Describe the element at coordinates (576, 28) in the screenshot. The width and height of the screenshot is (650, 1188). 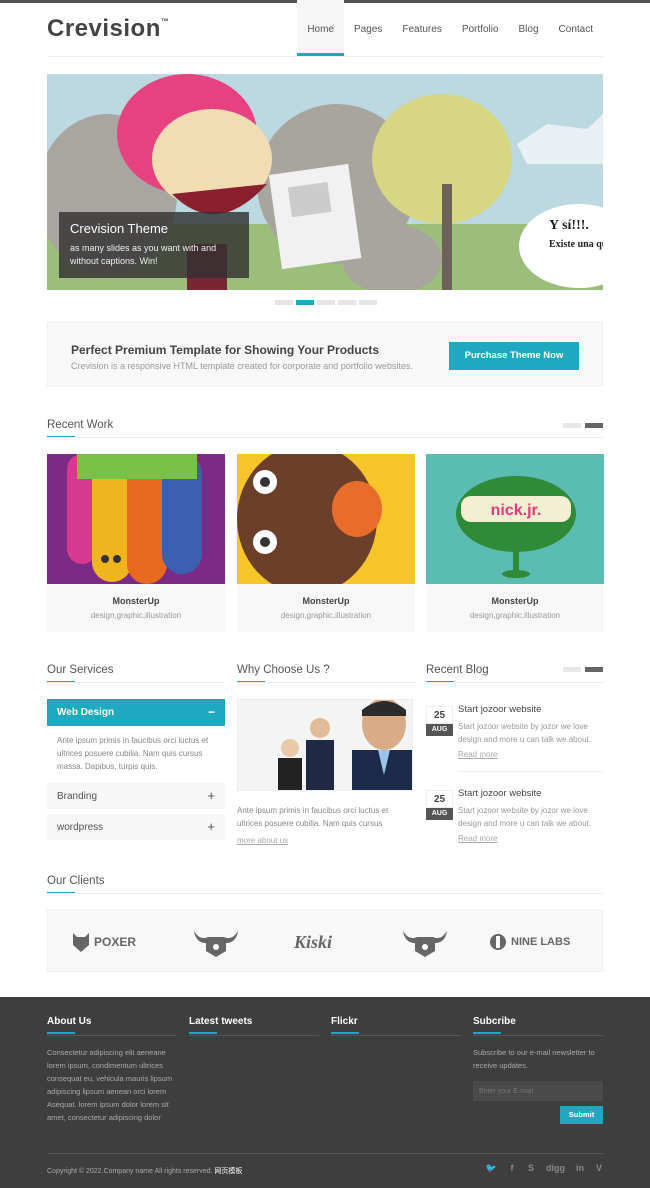
I see `nav-contact: Contact` at that location.